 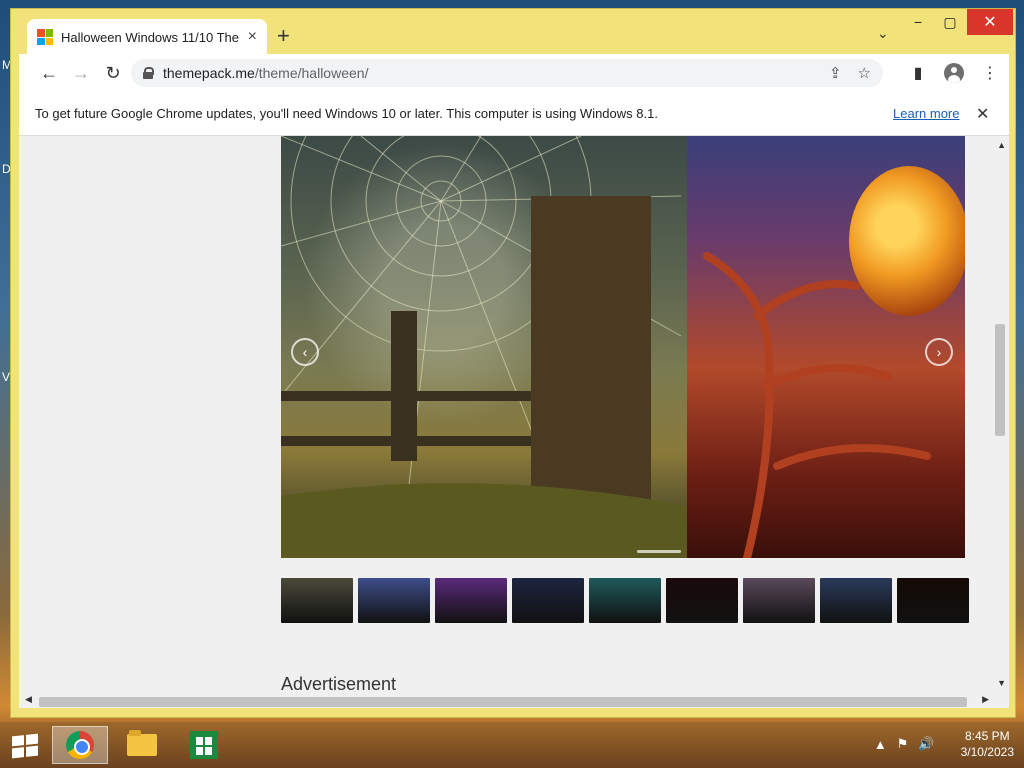 I want to click on avatar-icon, so click(x=954, y=73).